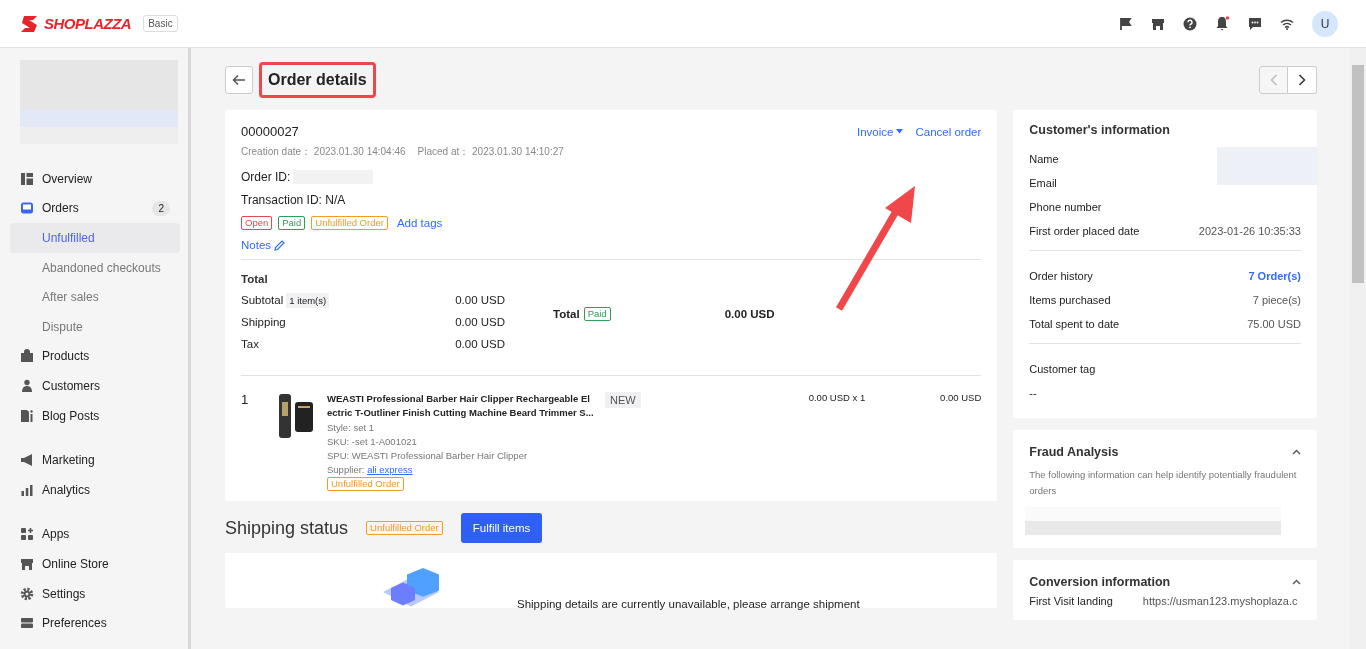 This screenshot has width=1366, height=649. Describe the element at coordinates (1100, 130) in the screenshot. I see `card-title: Customer's information` at that location.